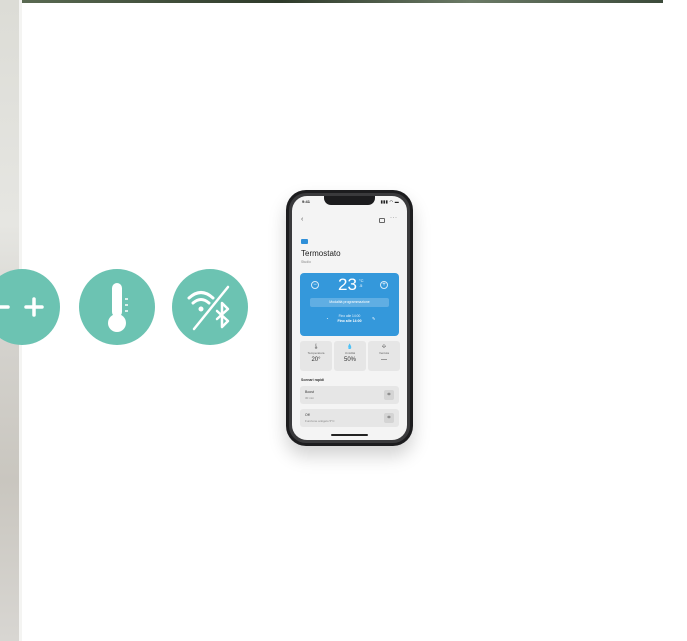 Image resolution: width=687 pixels, height=641 pixels. I want to click on temperature-unit: °C .5, so click(361, 283).